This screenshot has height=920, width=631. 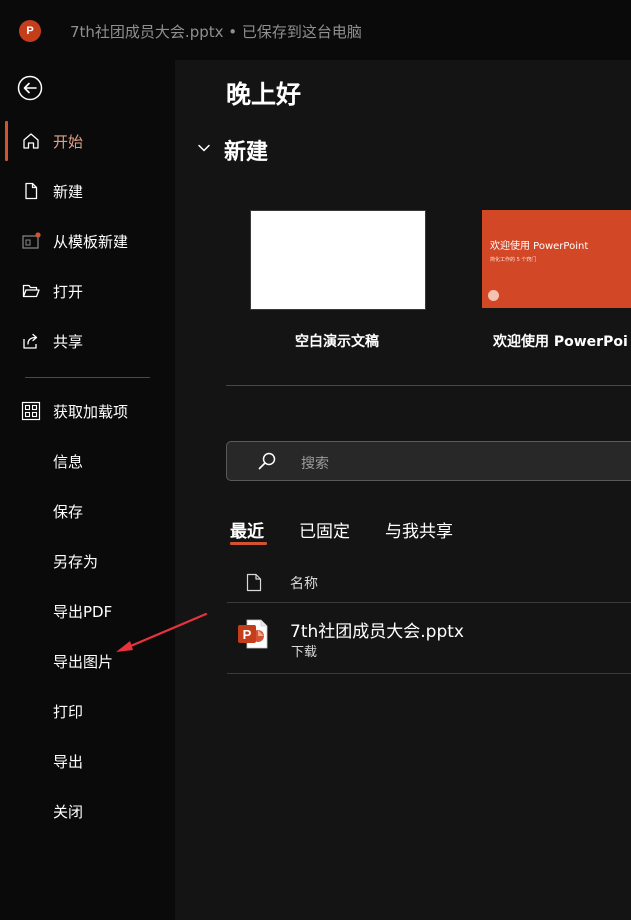 I want to click on new-document-icon, so click(x=31, y=191).